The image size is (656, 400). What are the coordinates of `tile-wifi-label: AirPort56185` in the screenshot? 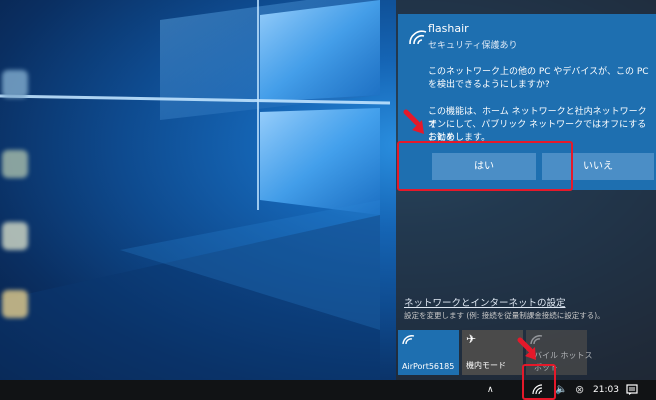 It's located at (428, 366).